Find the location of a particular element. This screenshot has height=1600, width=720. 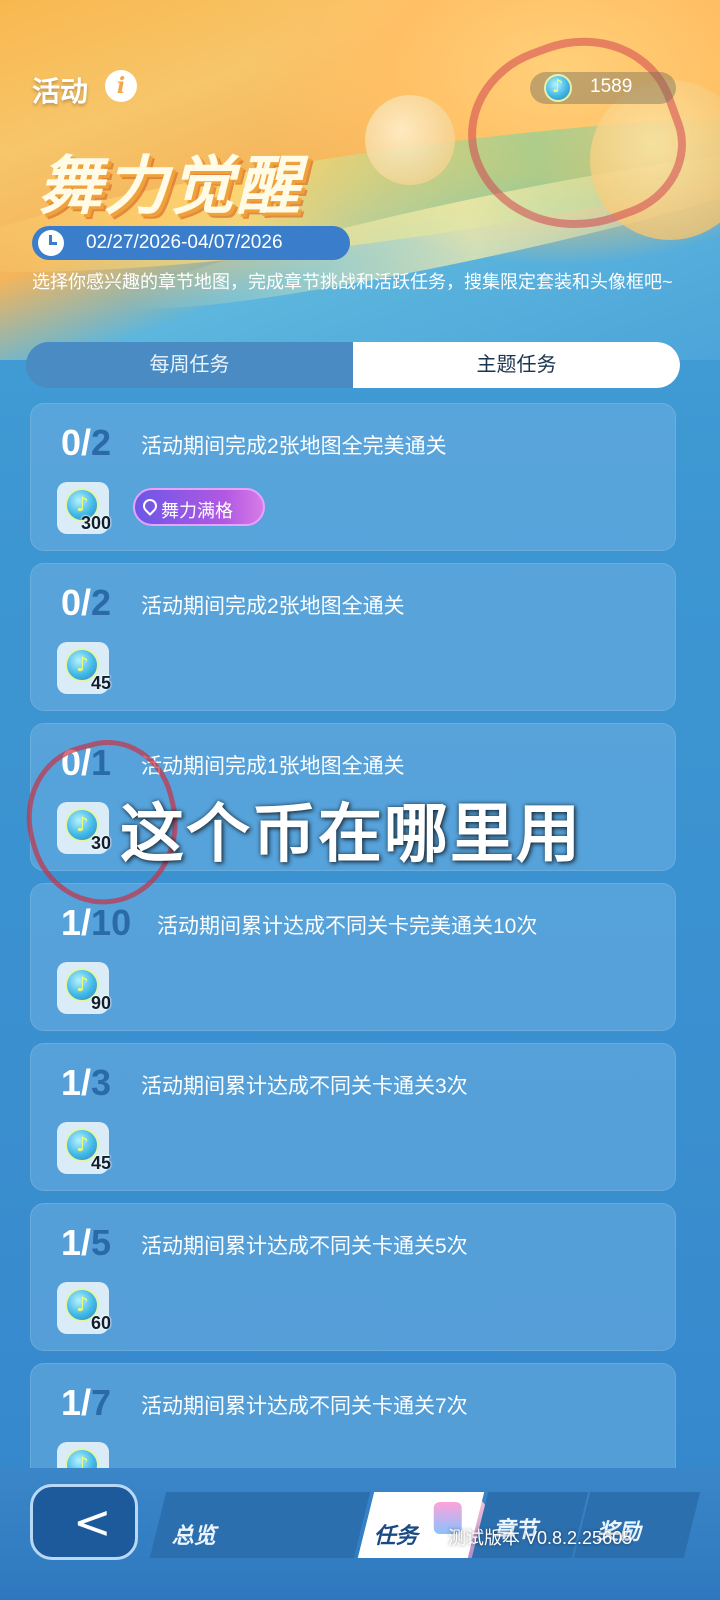

task-description: 活动期间累计达成不同关卡通关7次 is located at coordinates (304, 1406).